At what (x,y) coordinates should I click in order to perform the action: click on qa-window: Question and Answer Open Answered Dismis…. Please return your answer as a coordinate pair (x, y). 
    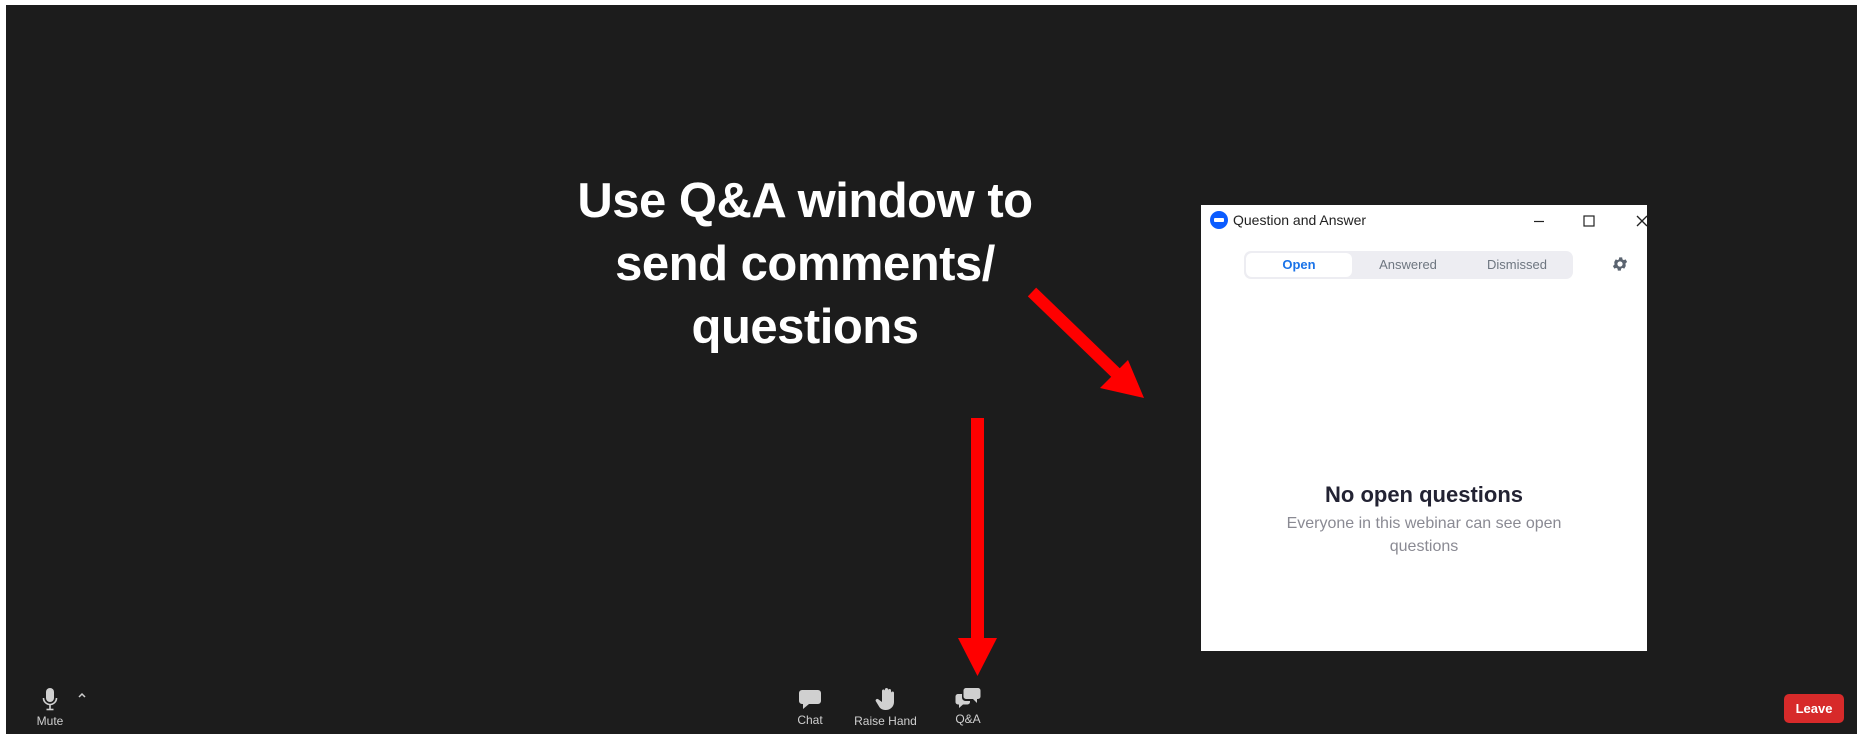
    Looking at the image, I should click on (1424, 428).